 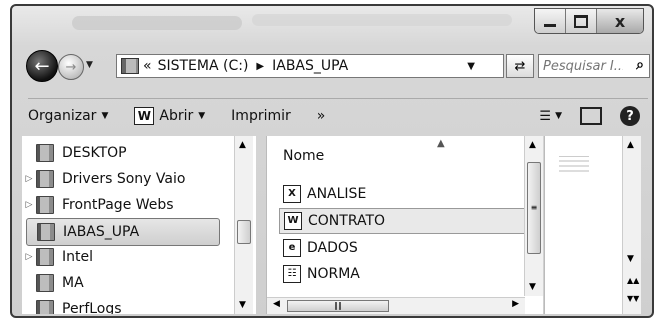 I want to click on print-button: Imprimir, so click(x=261, y=116).